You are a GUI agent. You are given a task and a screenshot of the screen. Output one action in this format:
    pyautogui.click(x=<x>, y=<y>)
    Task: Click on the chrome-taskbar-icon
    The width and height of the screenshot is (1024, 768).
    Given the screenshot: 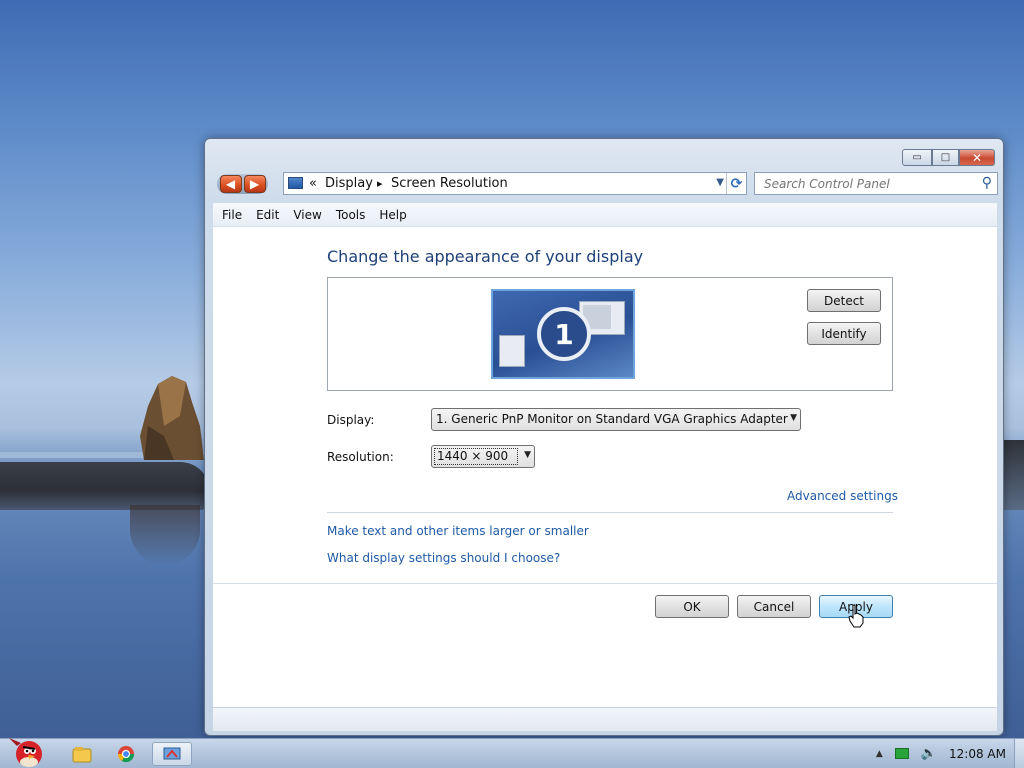 What is the action you would take?
    pyautogui.click(x=126, y=754)
    